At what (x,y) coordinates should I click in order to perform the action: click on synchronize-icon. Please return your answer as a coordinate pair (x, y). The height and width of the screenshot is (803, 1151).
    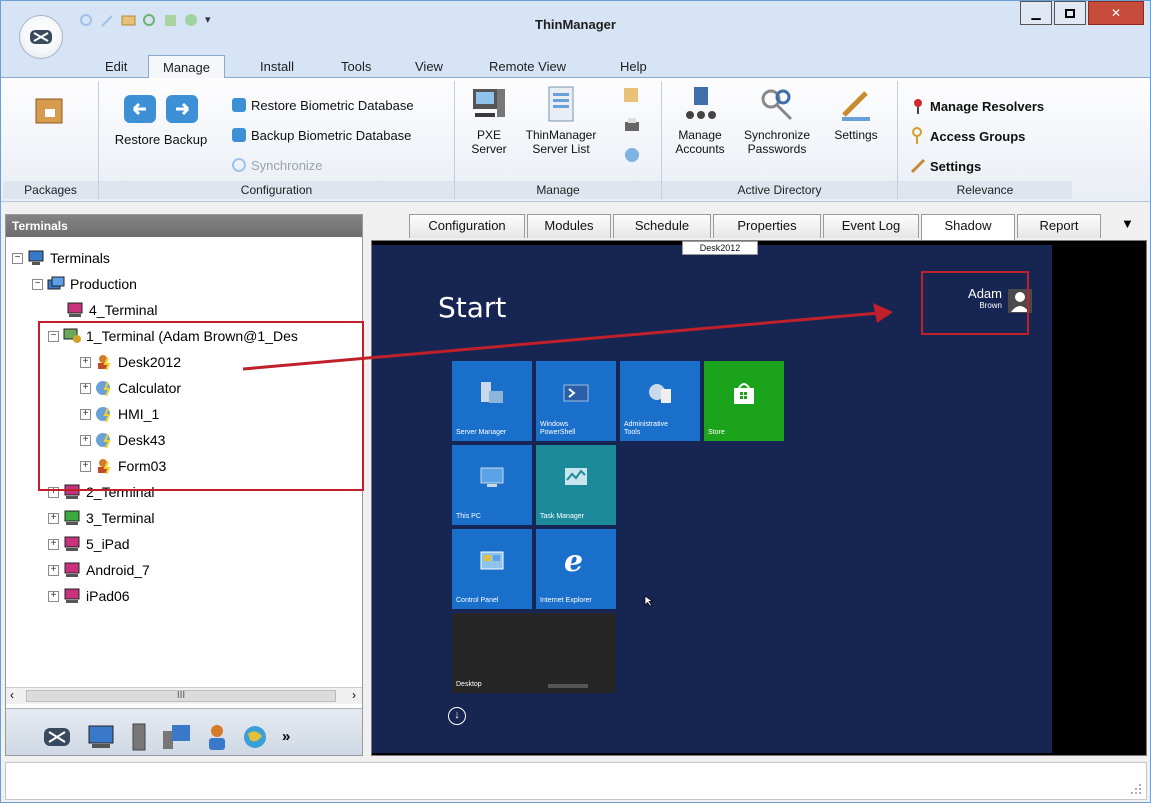
    Looking at the image, I should click on (239, 165).